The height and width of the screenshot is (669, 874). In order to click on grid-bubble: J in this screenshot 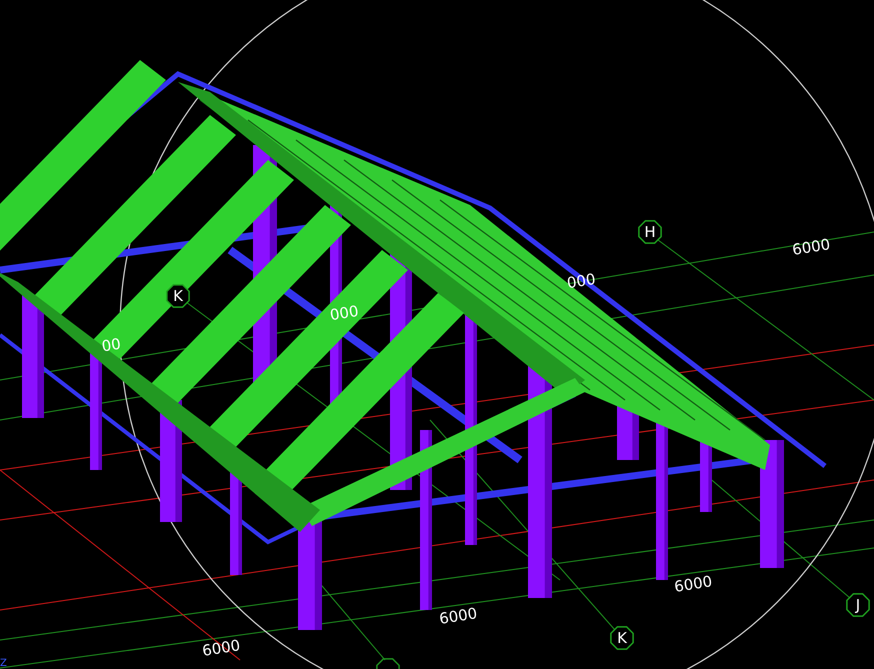, I will do `click(858, 605)`.